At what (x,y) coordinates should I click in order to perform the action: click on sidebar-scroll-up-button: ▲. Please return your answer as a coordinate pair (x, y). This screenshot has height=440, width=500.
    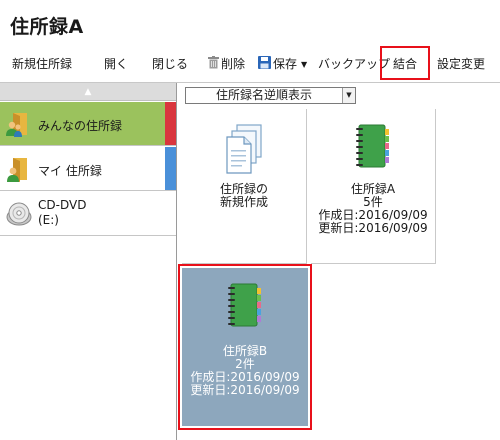
    Looking at the image, I should click on (88, 92).